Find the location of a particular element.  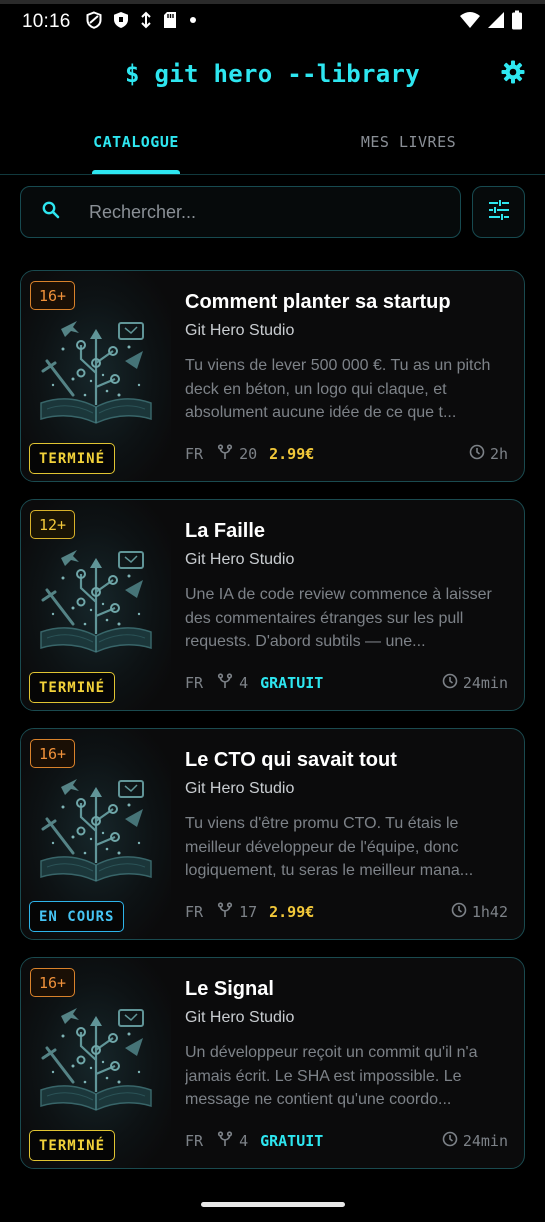

sliders-icon is located at coordinates (499, 212).